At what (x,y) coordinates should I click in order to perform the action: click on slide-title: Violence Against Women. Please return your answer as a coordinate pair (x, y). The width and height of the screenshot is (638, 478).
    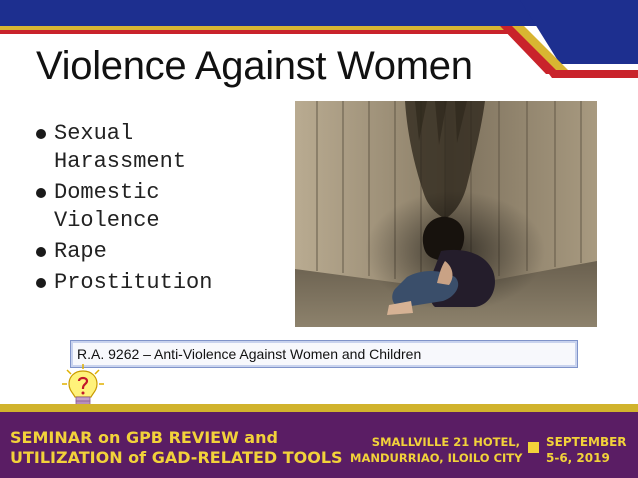
    Looking at the image, I should click on (254, 66).